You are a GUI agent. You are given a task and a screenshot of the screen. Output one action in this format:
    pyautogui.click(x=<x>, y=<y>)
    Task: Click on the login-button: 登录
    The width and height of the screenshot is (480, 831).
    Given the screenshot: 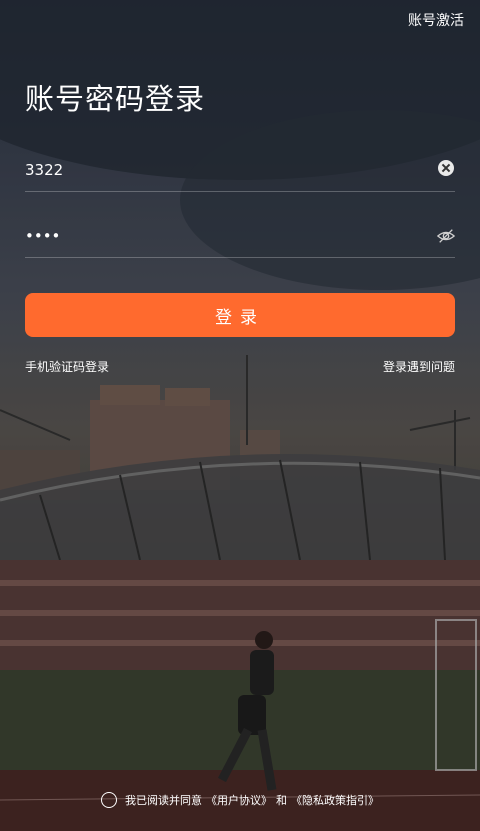 What is the action you would take?
    pyautogui.click(x=240, y=315)
    